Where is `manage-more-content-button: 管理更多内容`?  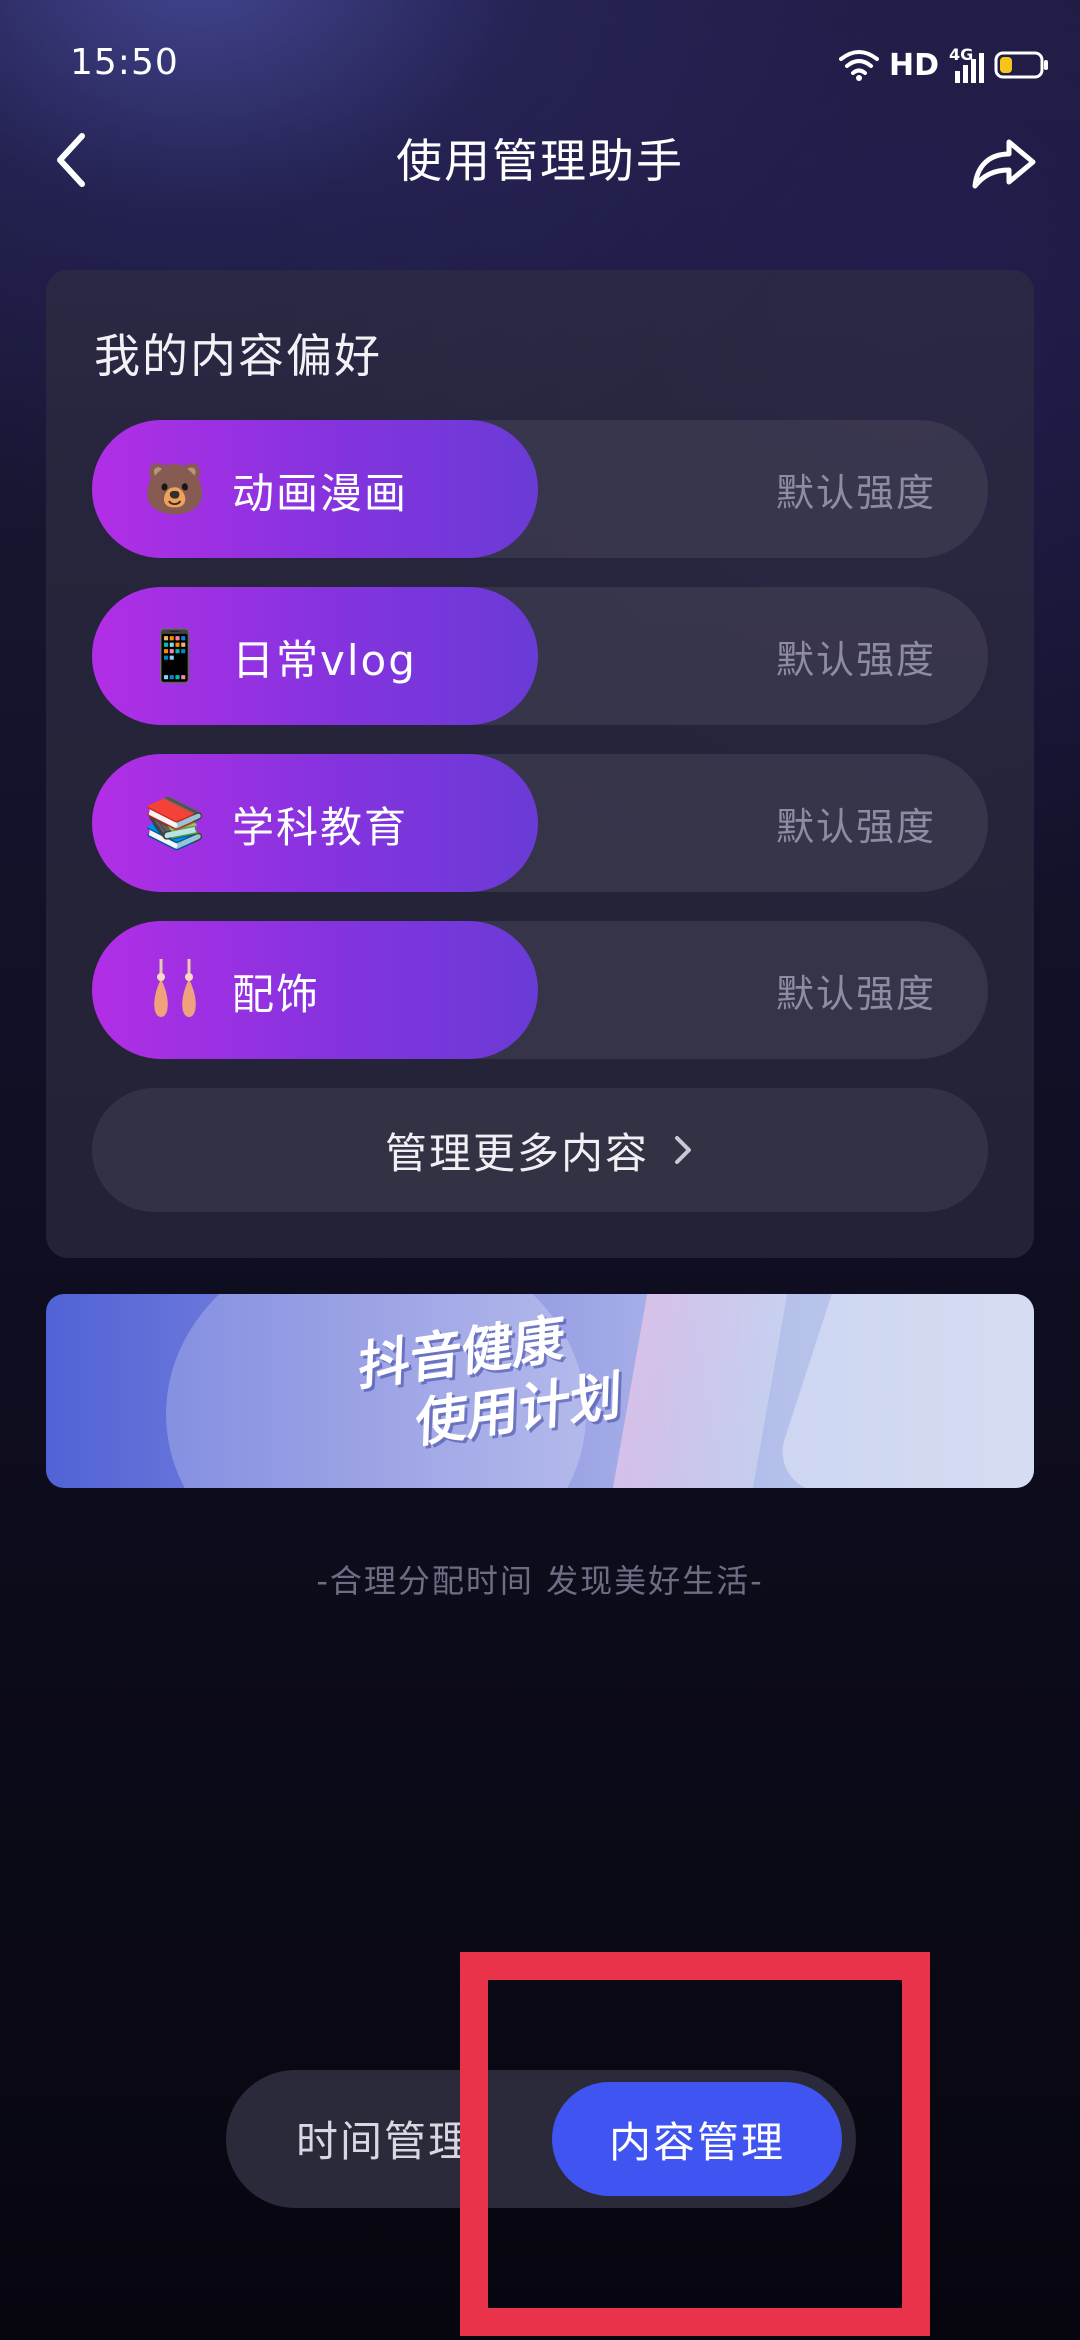 manage-more-content-button: 管理更多内容 is located at coordinates (540, 1150).